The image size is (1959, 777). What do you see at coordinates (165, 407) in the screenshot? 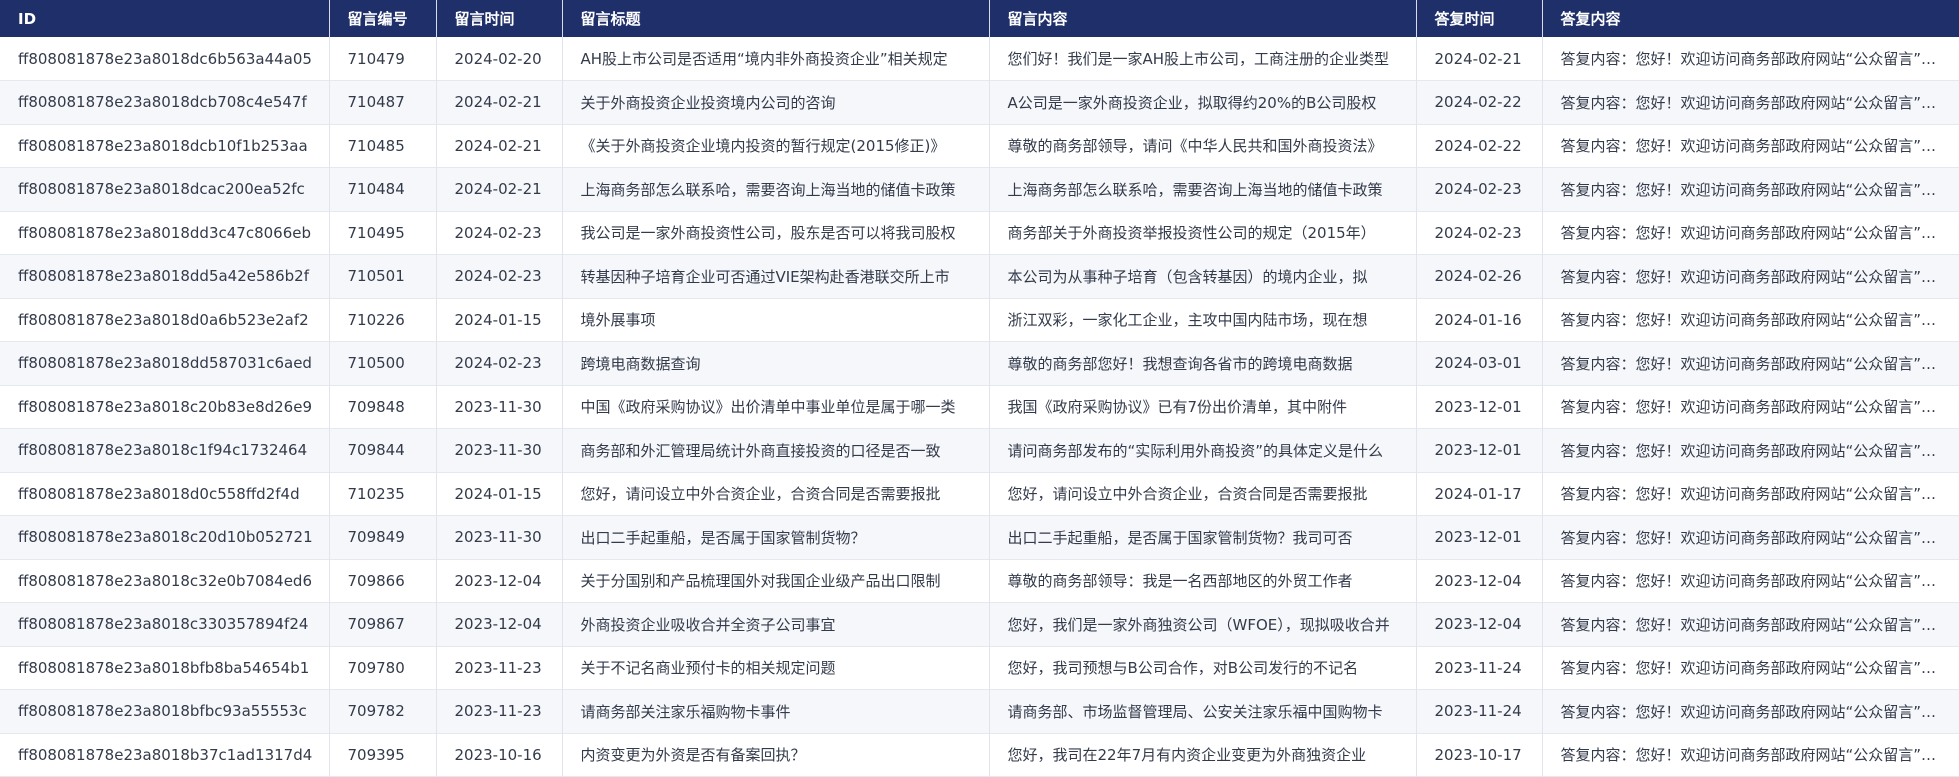
I see `cell-id: ff808081878e23a8018c20b83e8d26e9` at bounding box center [165, 407].